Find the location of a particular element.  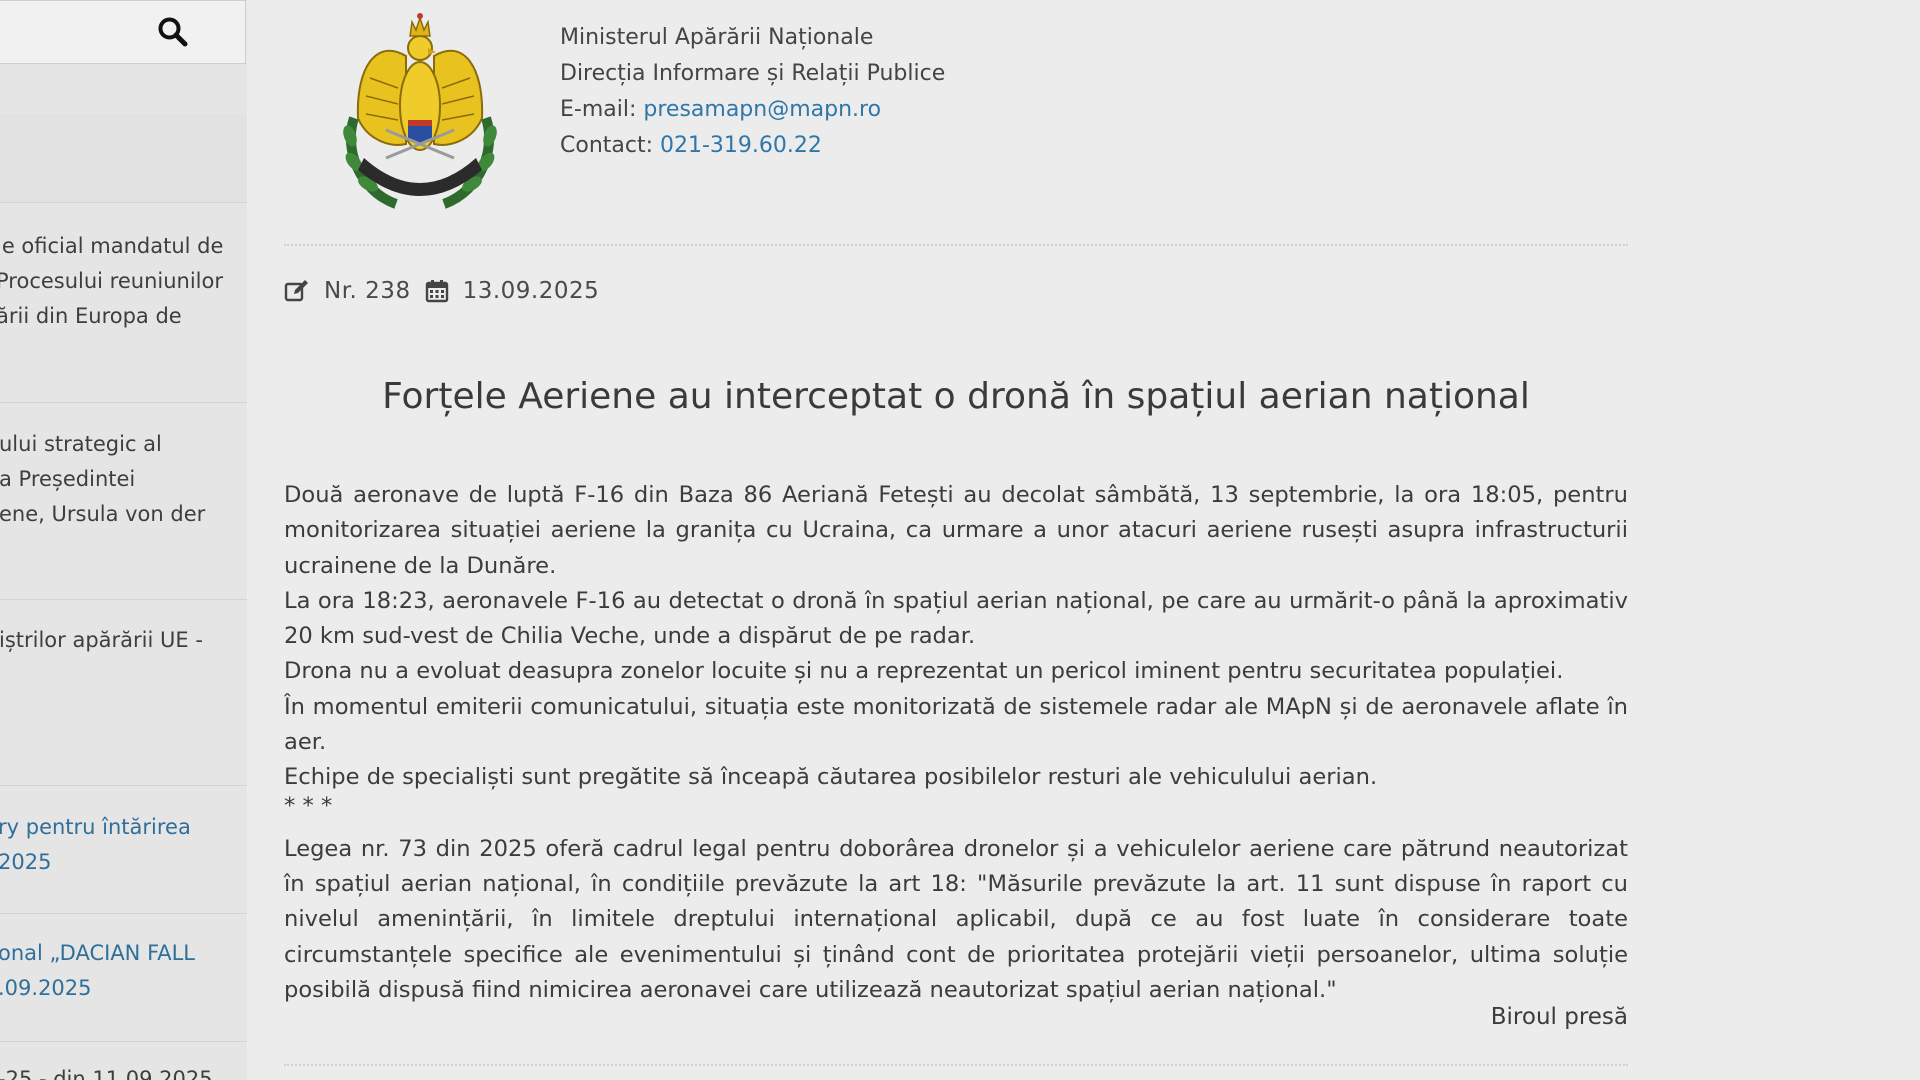

sidebar-item-line: a Președintei is located at coordinates (102, 479).